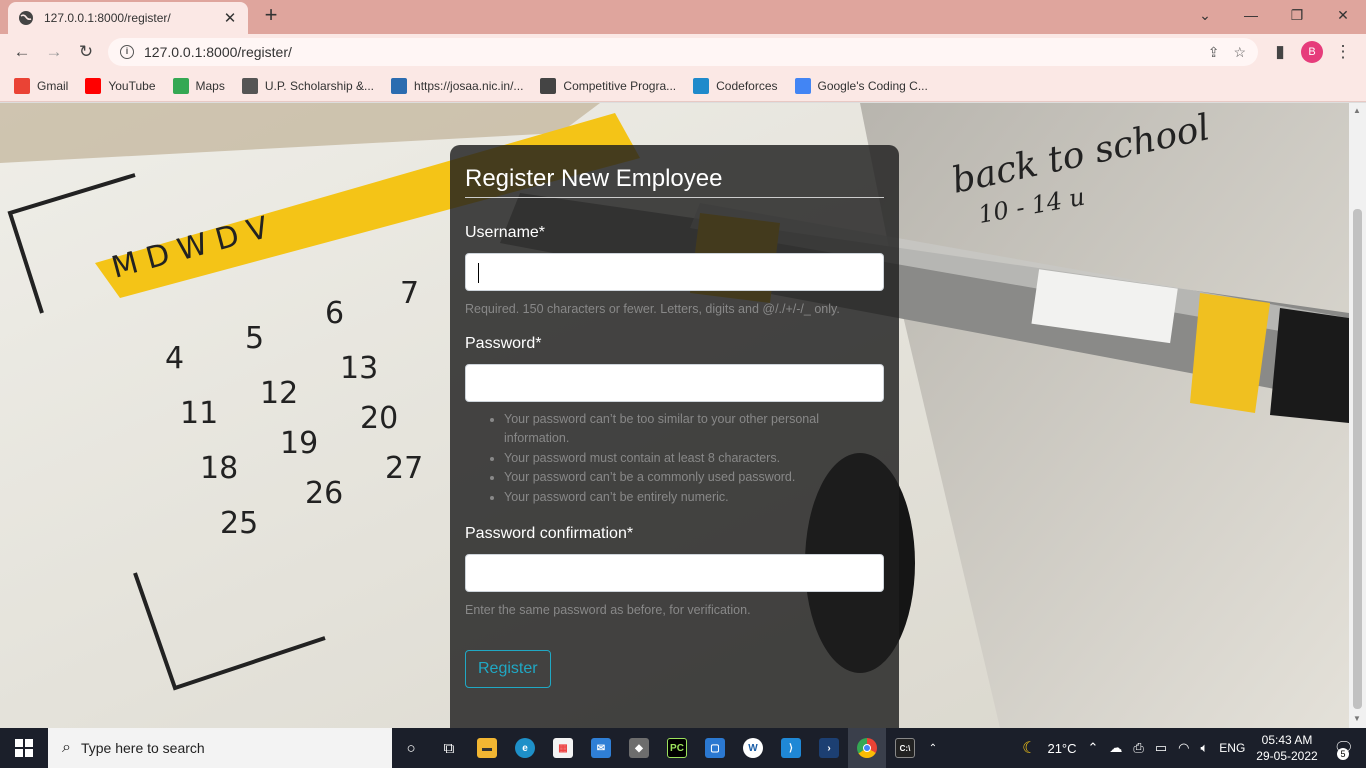 This screenshot has height=768, width=1366. What do you see at coordinates (1214, 52) in the screenshot?
I see `share-icon: ⇪` at bounding box center [1214, 52].